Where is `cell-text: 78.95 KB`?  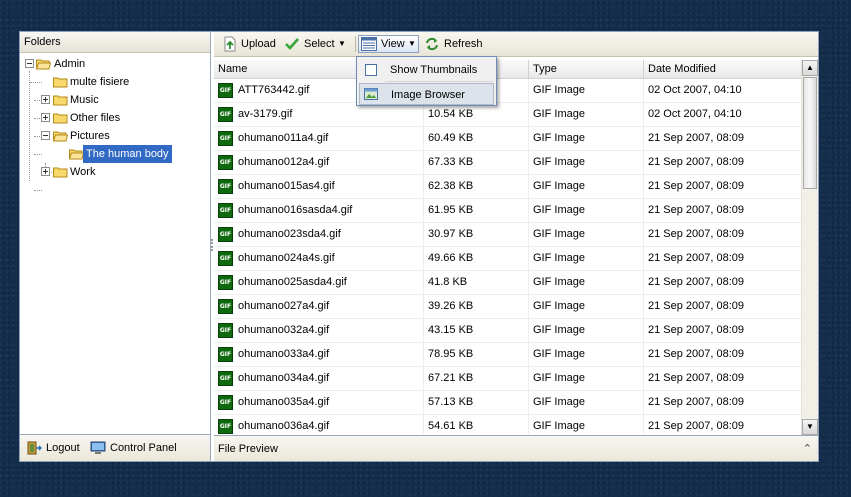
cell-text: 78.95 KB is located at coordinates (451, 354).